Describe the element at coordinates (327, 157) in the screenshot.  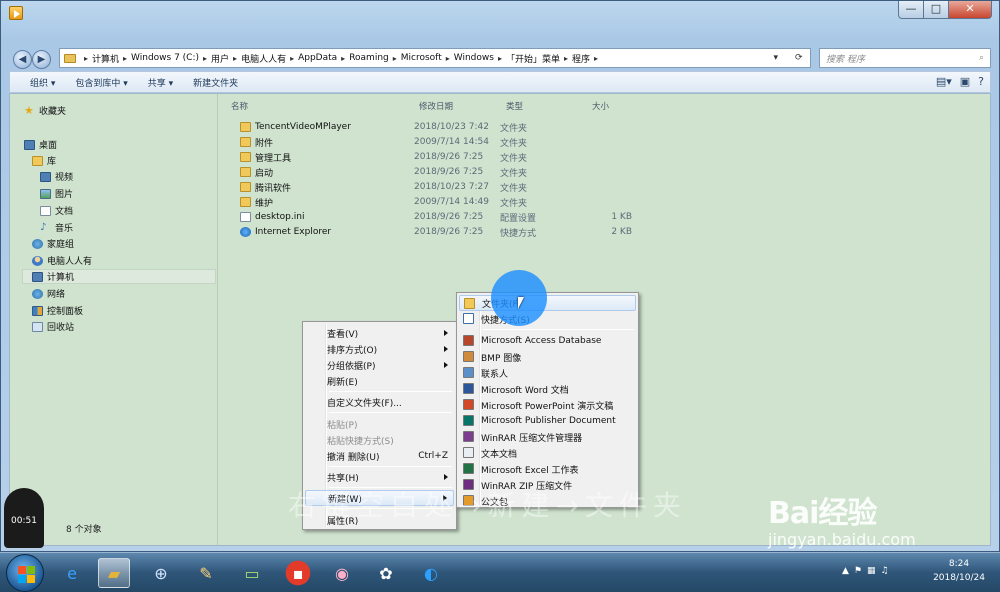
I see `file-name: 管理工具` at that location.